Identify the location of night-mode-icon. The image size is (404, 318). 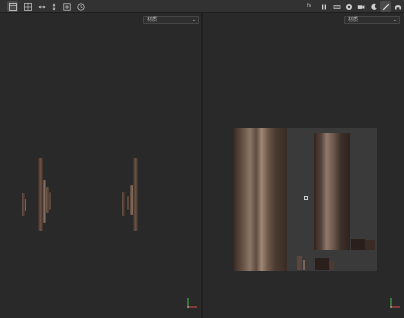
(373, 6).